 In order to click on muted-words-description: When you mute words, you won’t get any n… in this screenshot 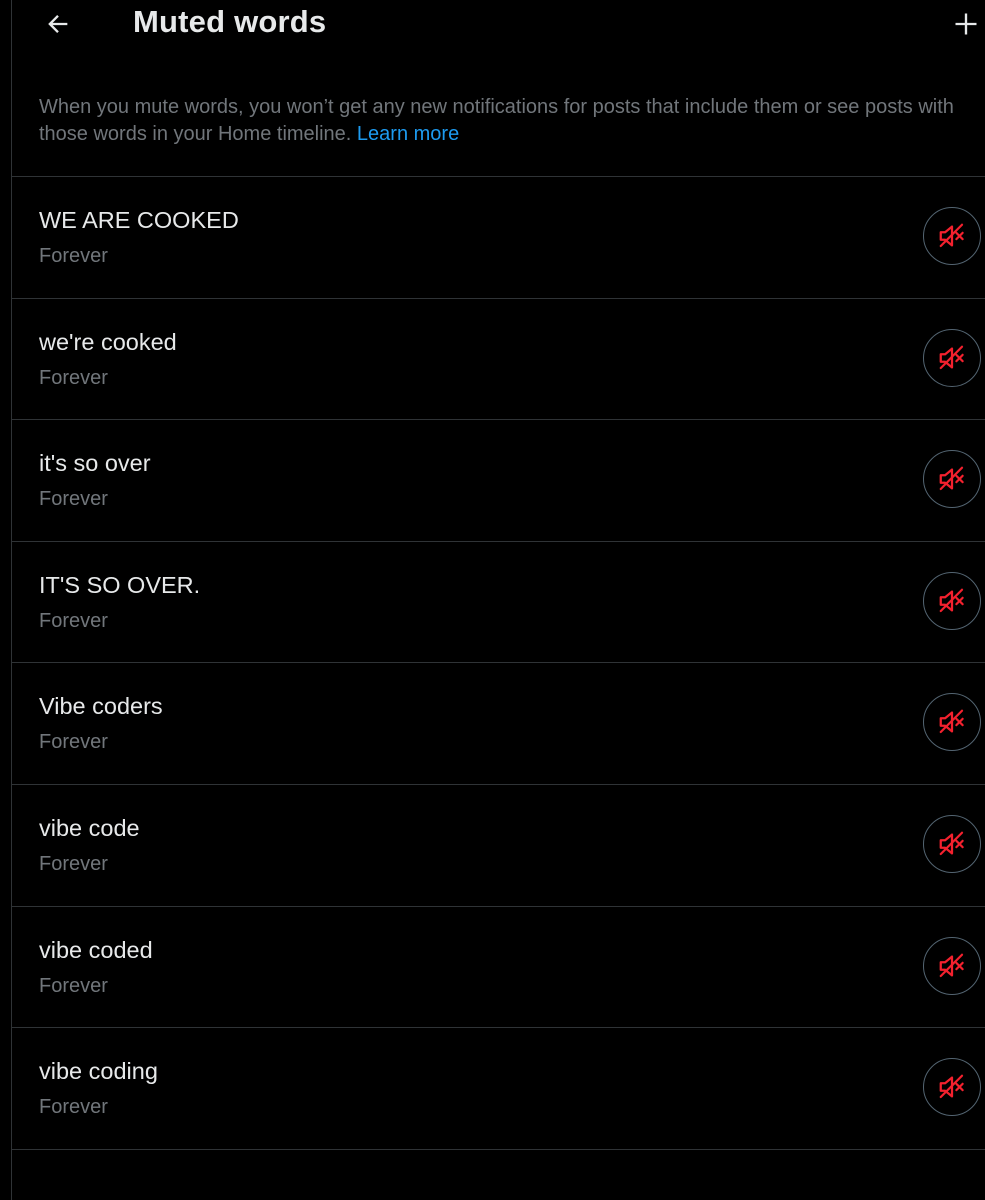, I will do `click(506, 121)`.